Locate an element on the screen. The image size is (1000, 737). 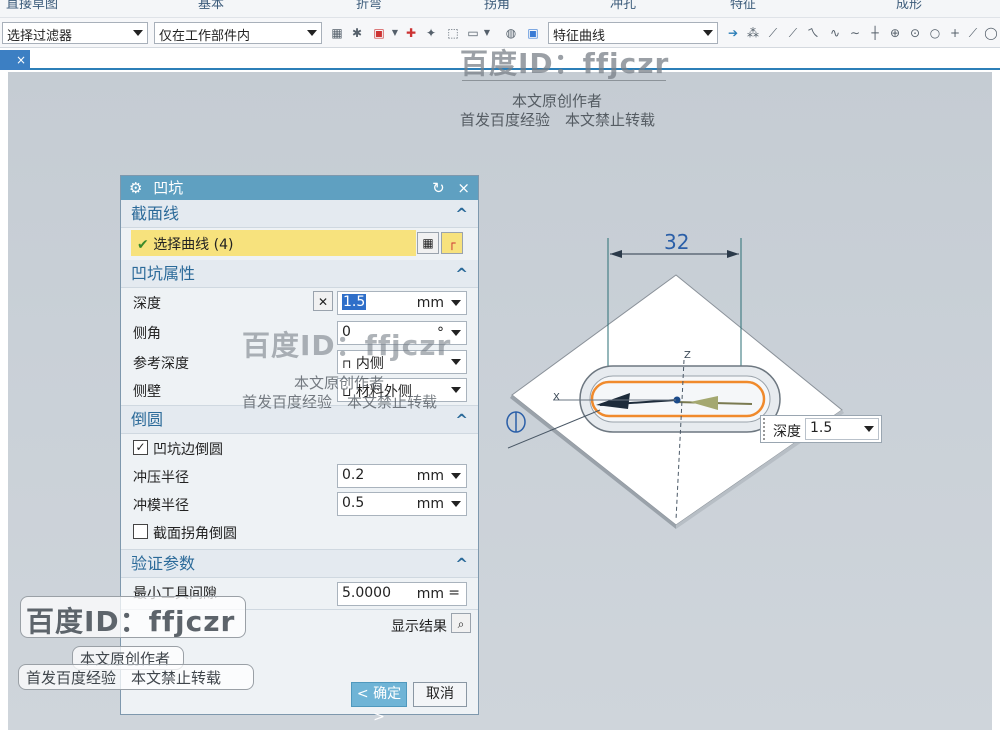
ribbon-tab-feature: 特征 is located at coordinates (743, 6).